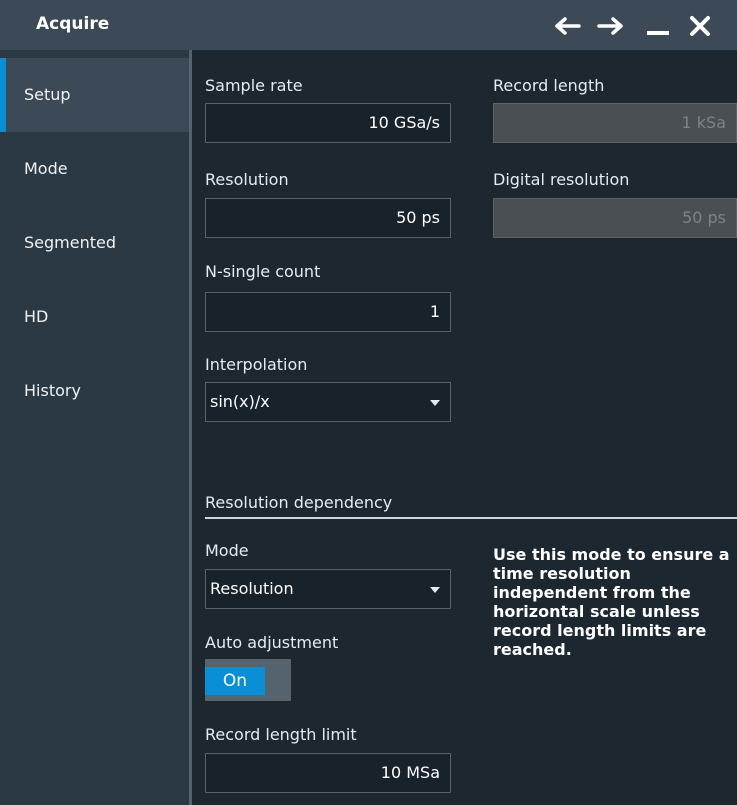  What do you see at coordinates (700, 26) in the screenshot?
I see `close-icon` at bounding box center [700, 26].